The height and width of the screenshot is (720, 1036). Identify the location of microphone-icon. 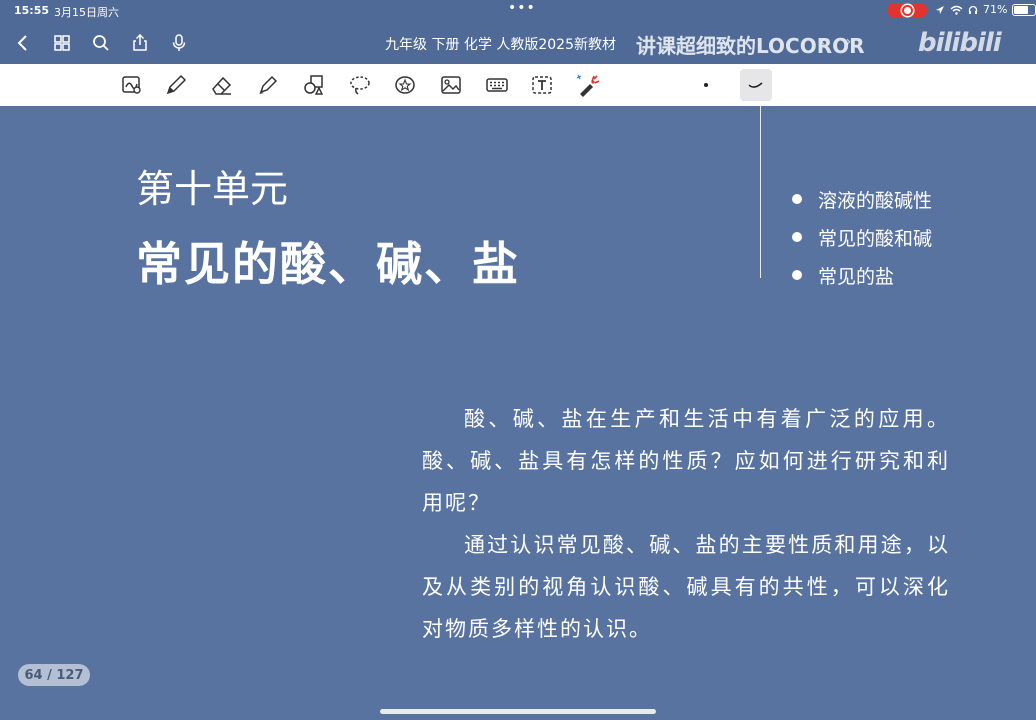
(179, 42).